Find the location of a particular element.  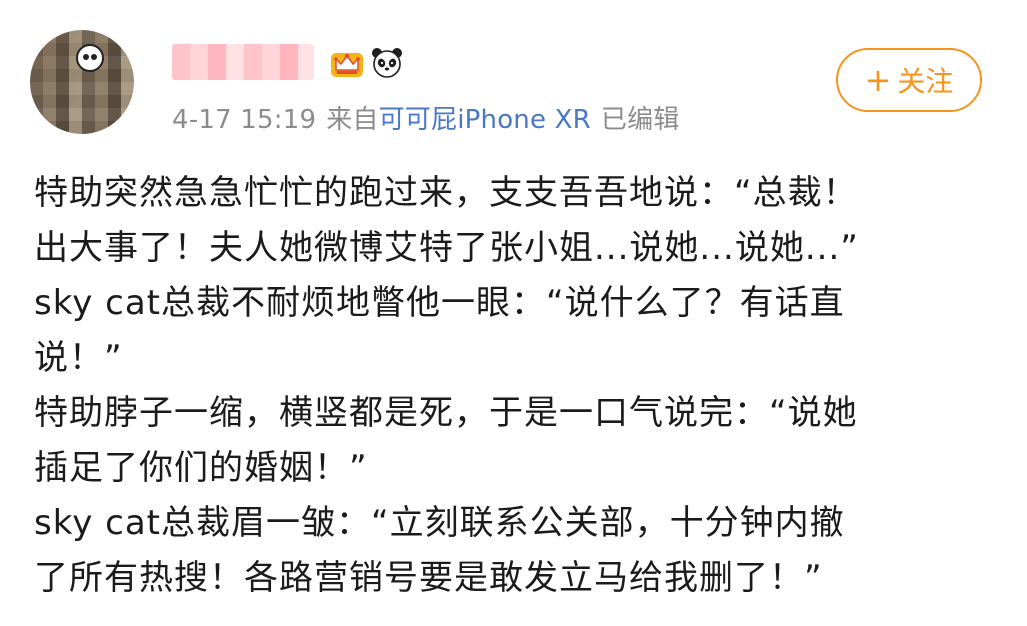

post-meta: 4-17 15:19 来自可可屁iPhone XR 已编辑 is located at coordinates (426, 120).